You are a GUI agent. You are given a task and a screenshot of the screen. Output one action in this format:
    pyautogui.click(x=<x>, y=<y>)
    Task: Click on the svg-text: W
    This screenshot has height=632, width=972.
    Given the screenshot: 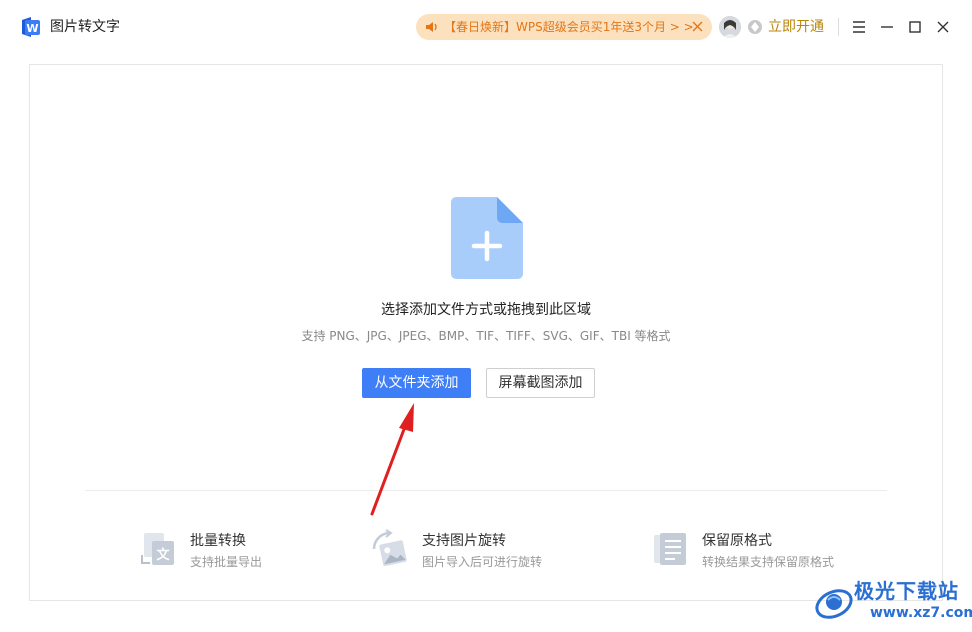 What is the action you would take?
    pyautogui.click(x=32, y=28)
    